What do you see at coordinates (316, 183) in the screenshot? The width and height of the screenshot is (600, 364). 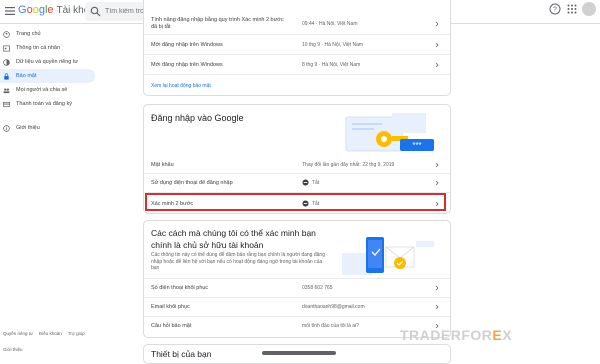 I see `row-value: Tắt` at bounding box center [316, 183].